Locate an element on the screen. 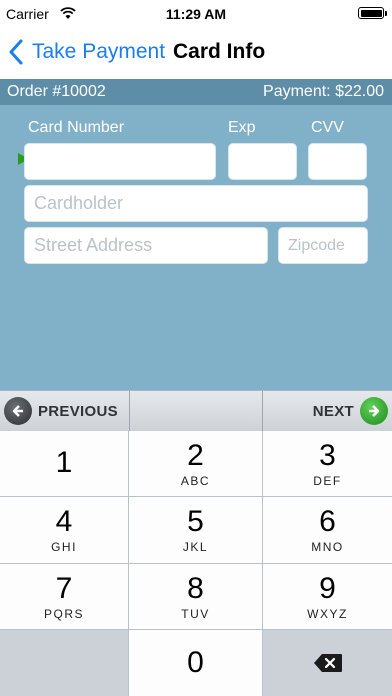 The image size is (392, 696). key-digit: 0 is located at coordinates (195, 662).